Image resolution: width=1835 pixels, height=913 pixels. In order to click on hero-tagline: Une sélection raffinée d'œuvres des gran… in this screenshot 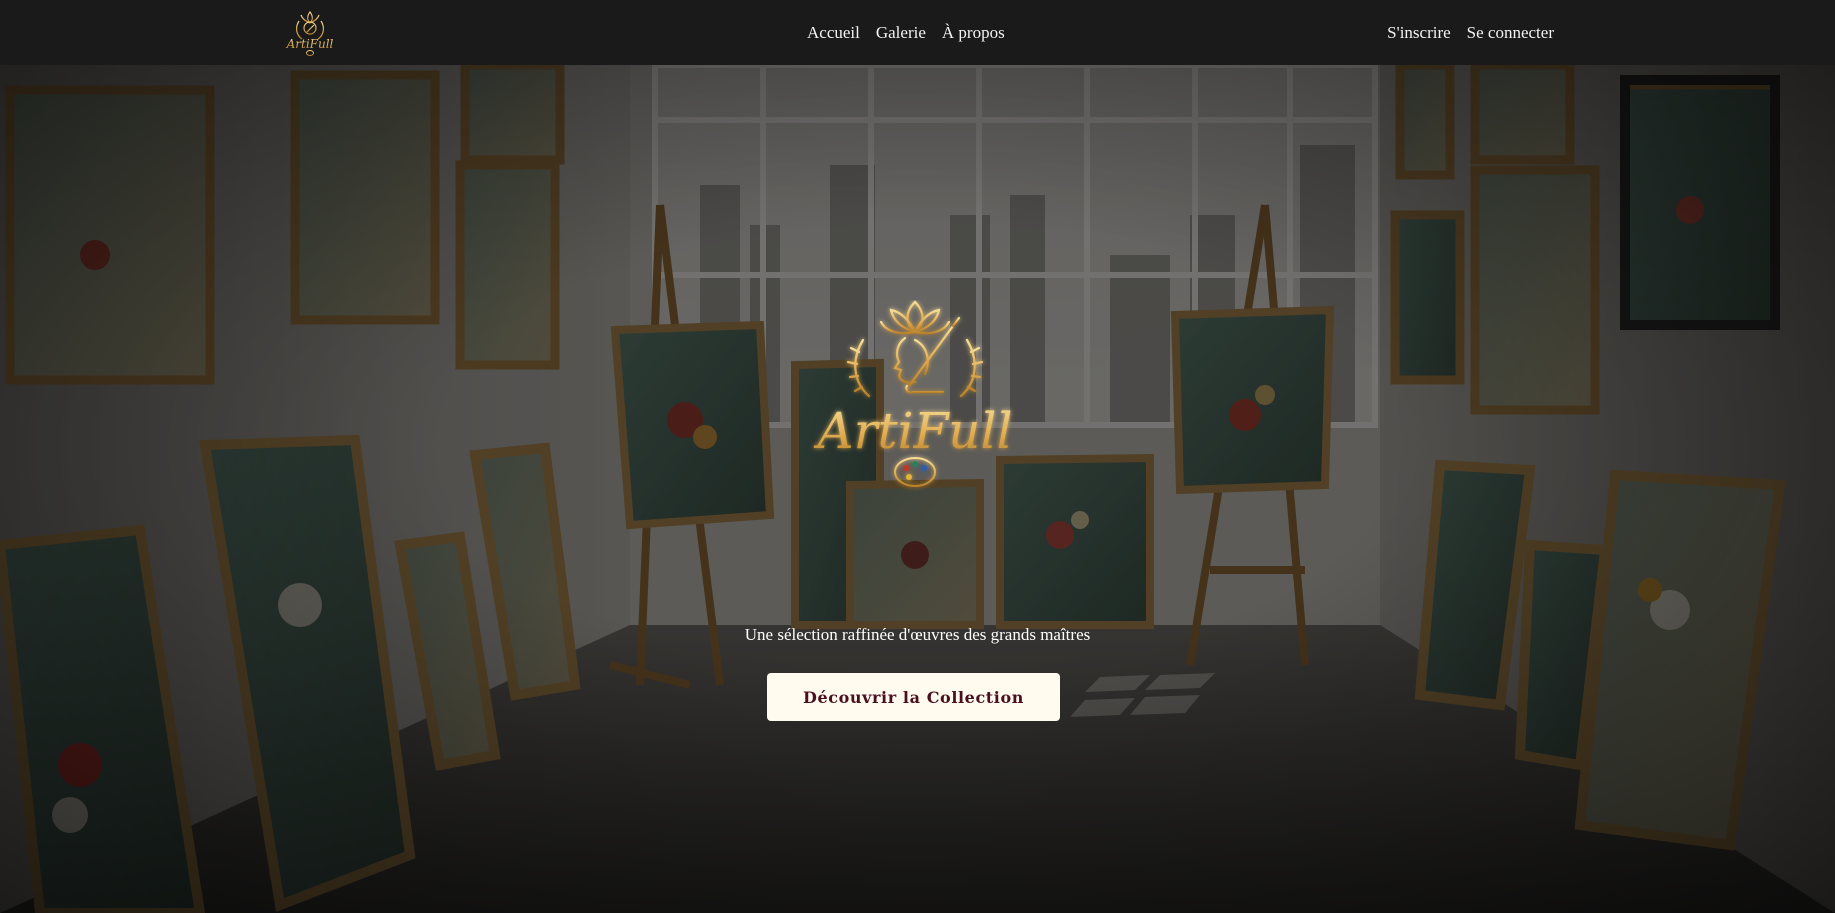, I will do `click(917, 634)`.